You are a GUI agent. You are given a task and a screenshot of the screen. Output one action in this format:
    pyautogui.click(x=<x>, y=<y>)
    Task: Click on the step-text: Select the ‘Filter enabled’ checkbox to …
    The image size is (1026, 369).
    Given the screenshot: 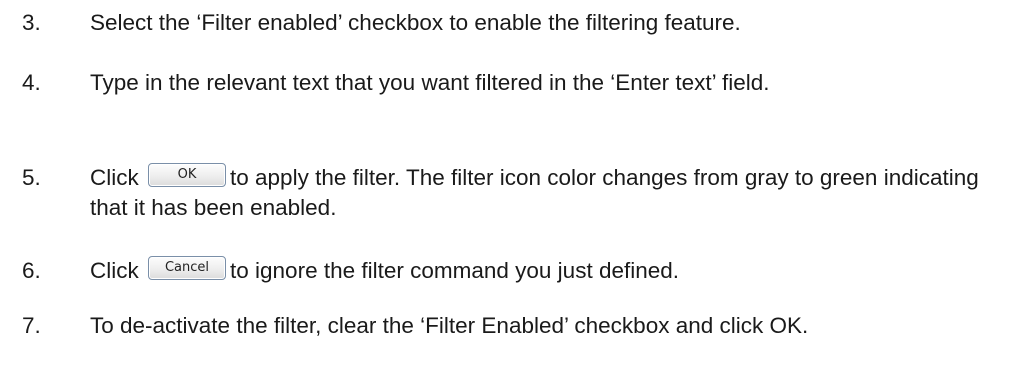 What is the action you would take?
    pyautogui.click(x=415, y=22)
    